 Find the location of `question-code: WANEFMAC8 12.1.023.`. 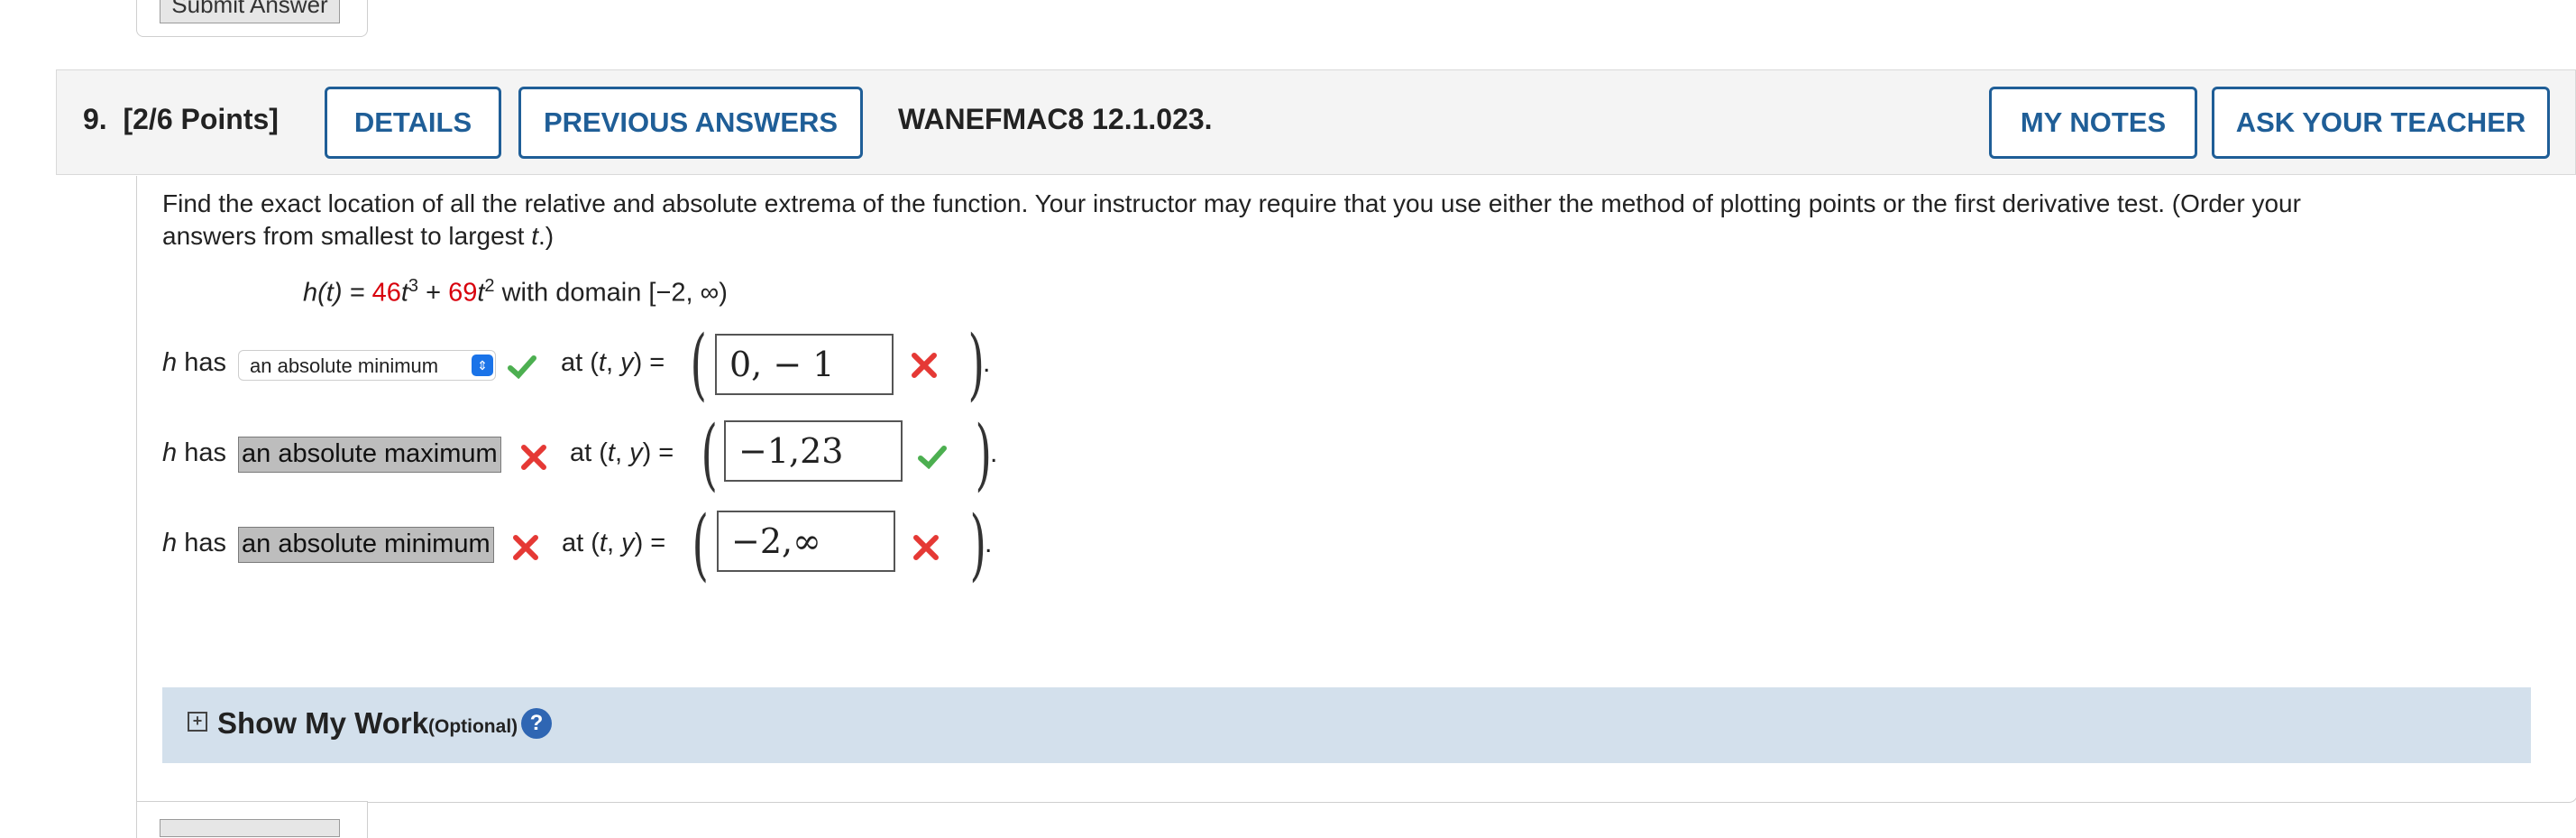

question-code: WANEFMAC8 12.1.023. is located at coordinates (1055, 119).